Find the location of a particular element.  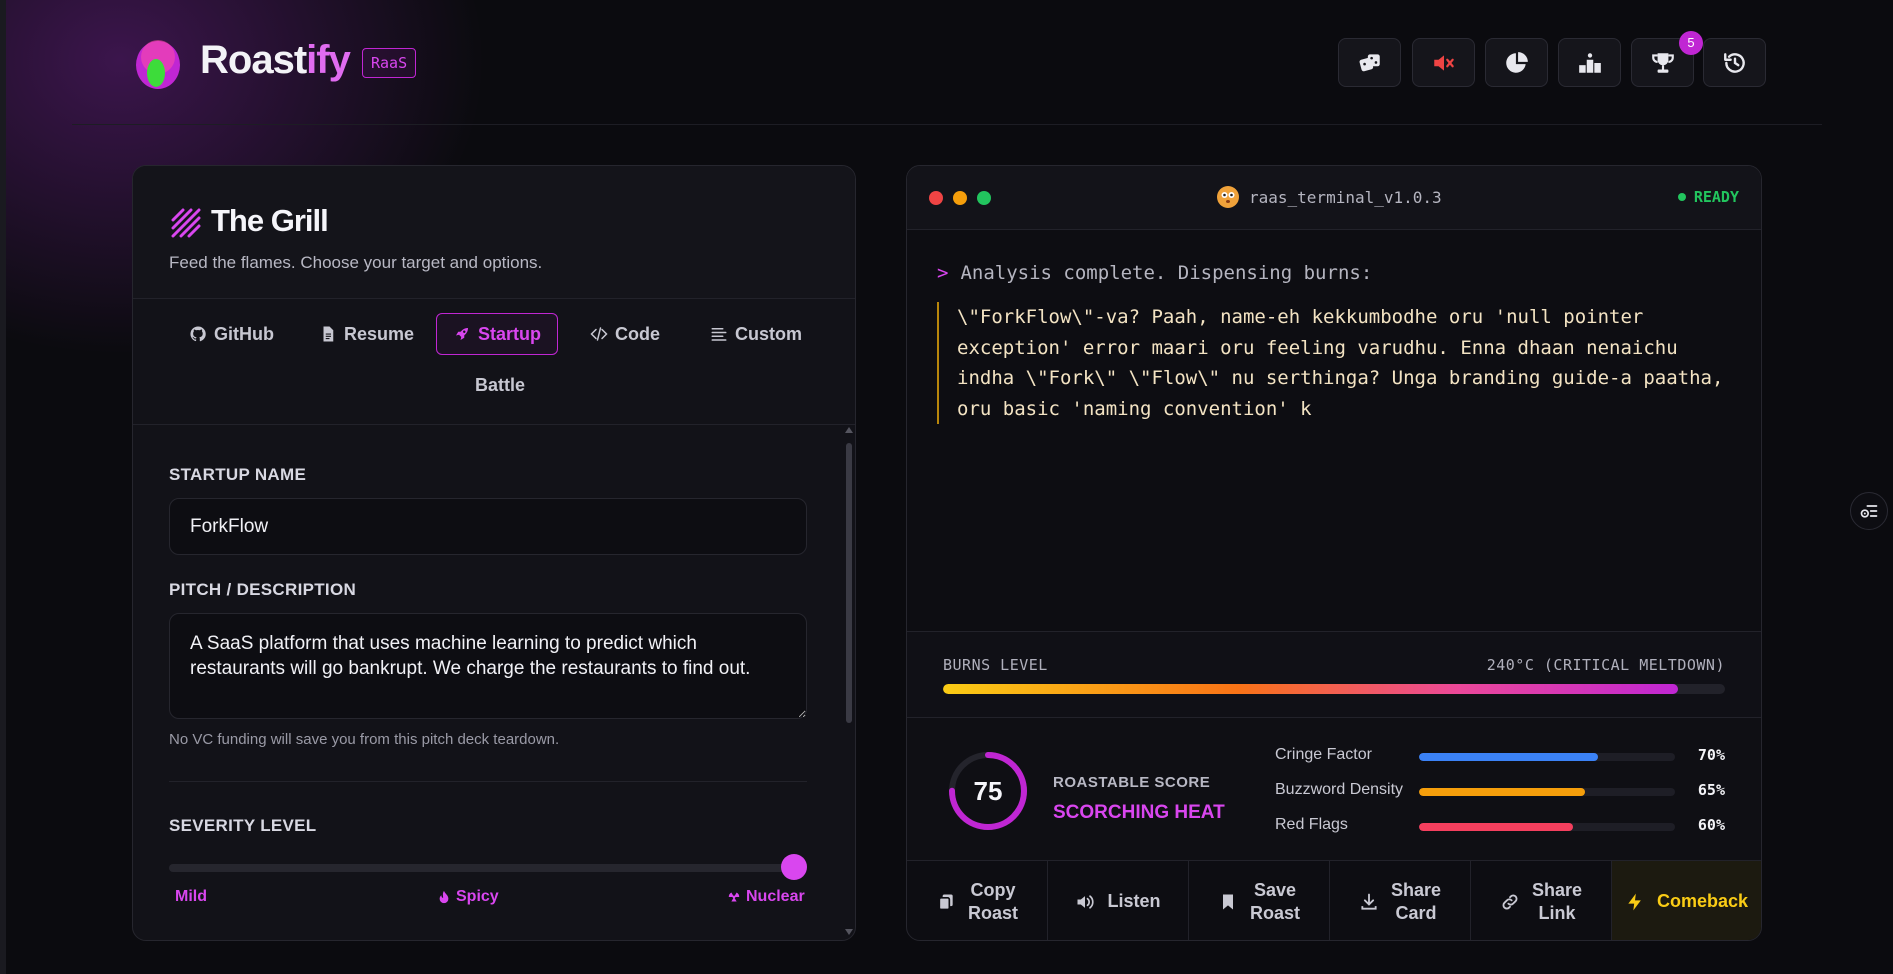

terminal-prompt: > Analysis complete. Dispensing burns: is located at coordinates (1154, 273).